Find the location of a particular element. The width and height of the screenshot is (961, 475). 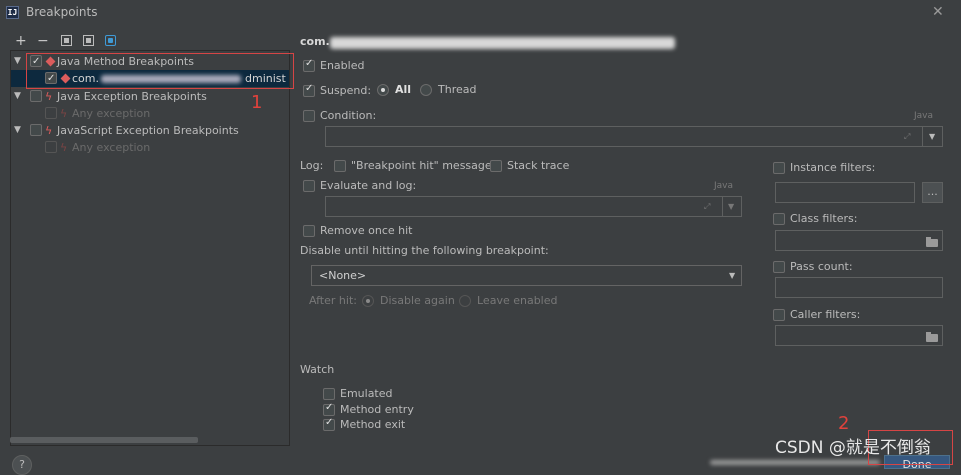

suspend-all-radio is located at coordinates (383, 90).